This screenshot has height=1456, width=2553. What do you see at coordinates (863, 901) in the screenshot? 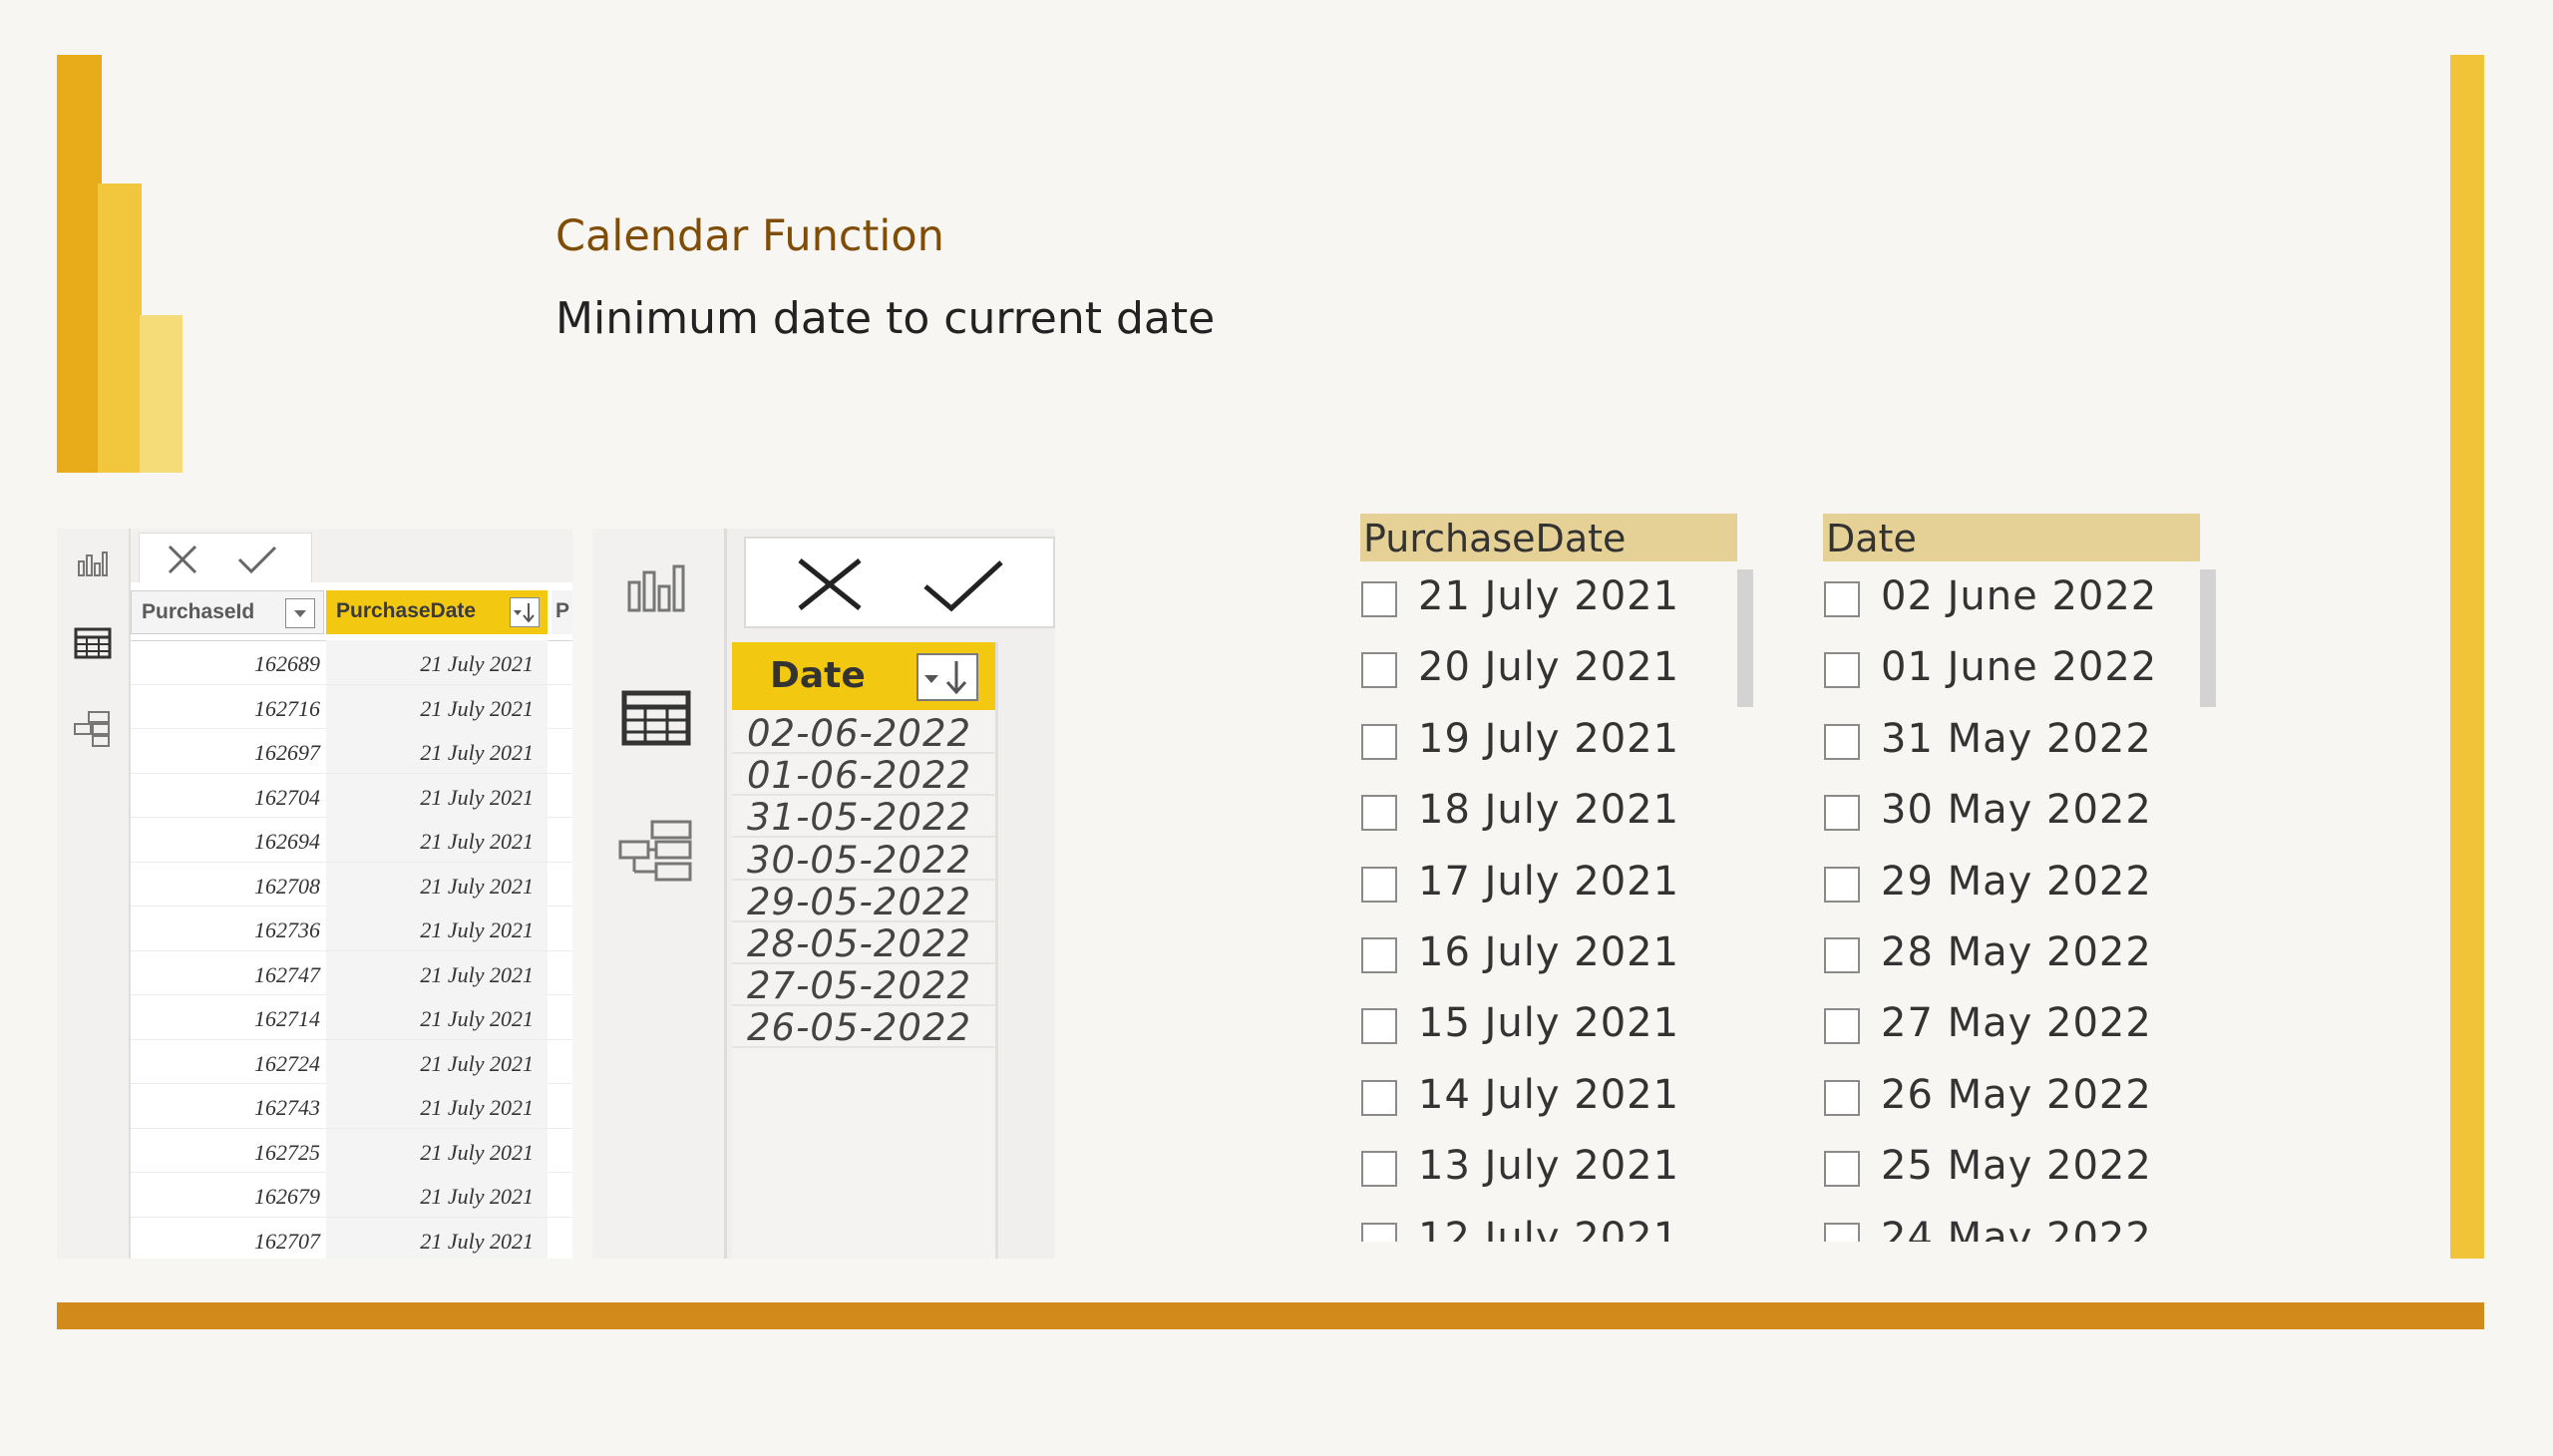
I see `date-row: 29-05-2022` at bounding box center [863, 901].